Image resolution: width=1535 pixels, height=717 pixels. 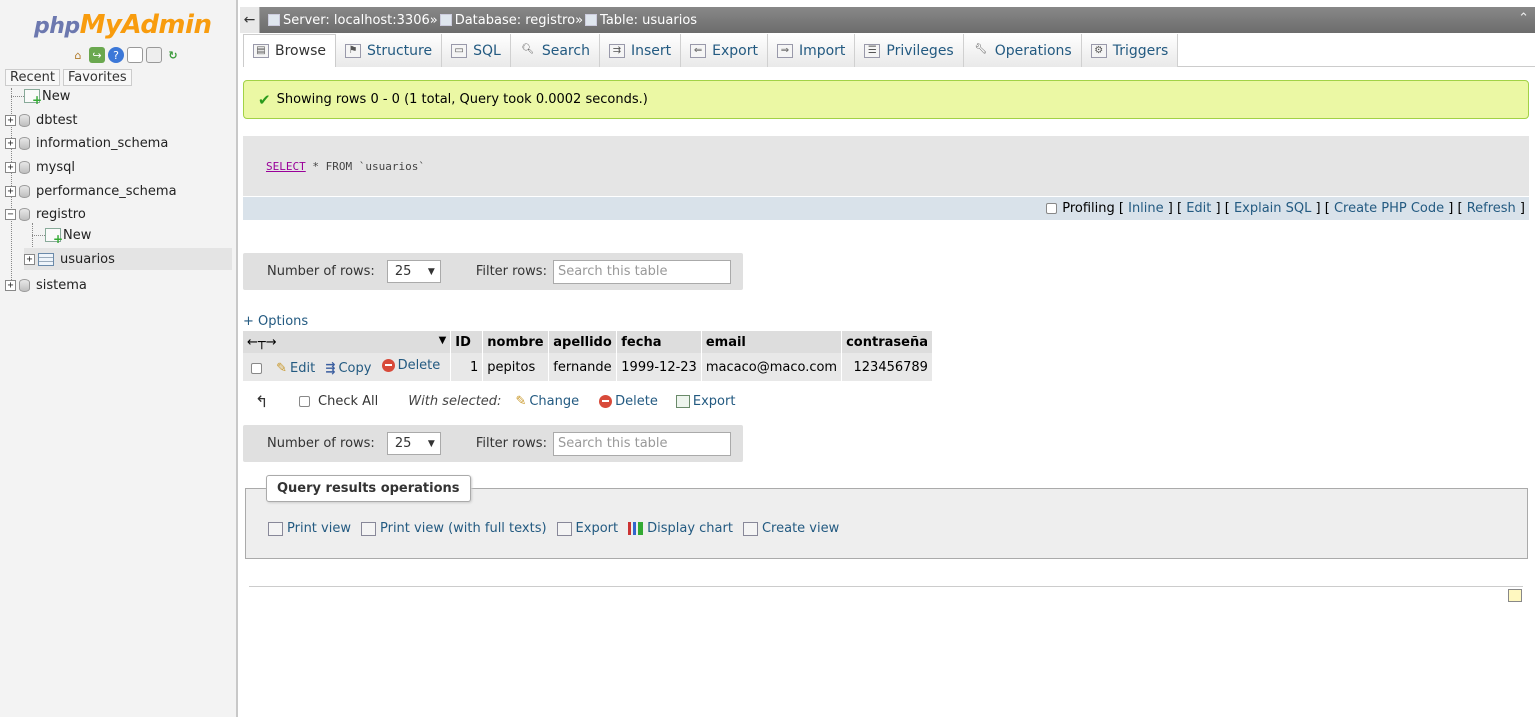 What do you see at coordinates (443, 340) in the screenshot?
I see `column-menu-chevron-icon: ▼` at bounding box center [443, 340].